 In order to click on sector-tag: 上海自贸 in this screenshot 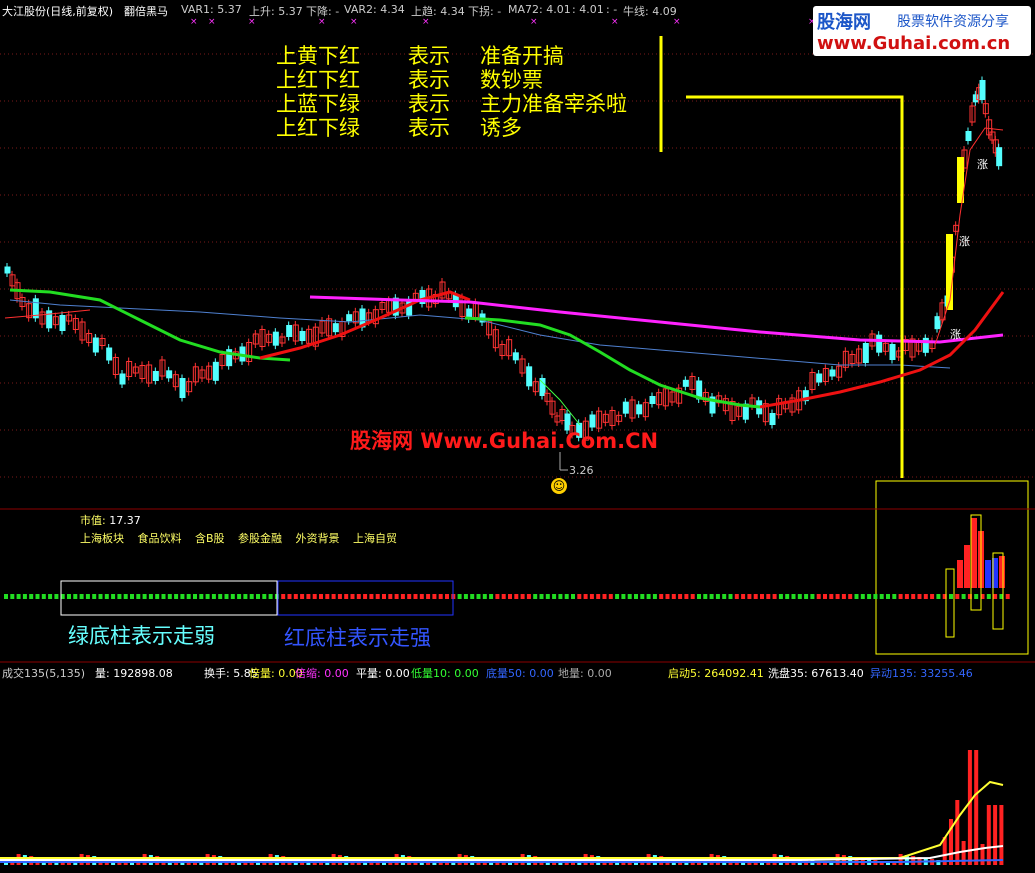, I will do `click(375, 538)`.